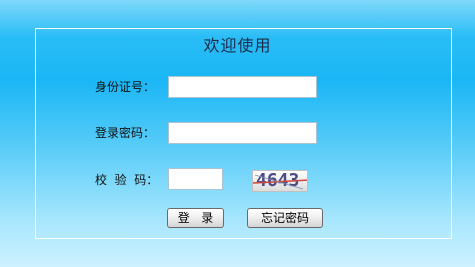 The image size is (475, 267). Describe the element at coordinates (195, 179) in the screenshot. I see `captcha-input` at that location.